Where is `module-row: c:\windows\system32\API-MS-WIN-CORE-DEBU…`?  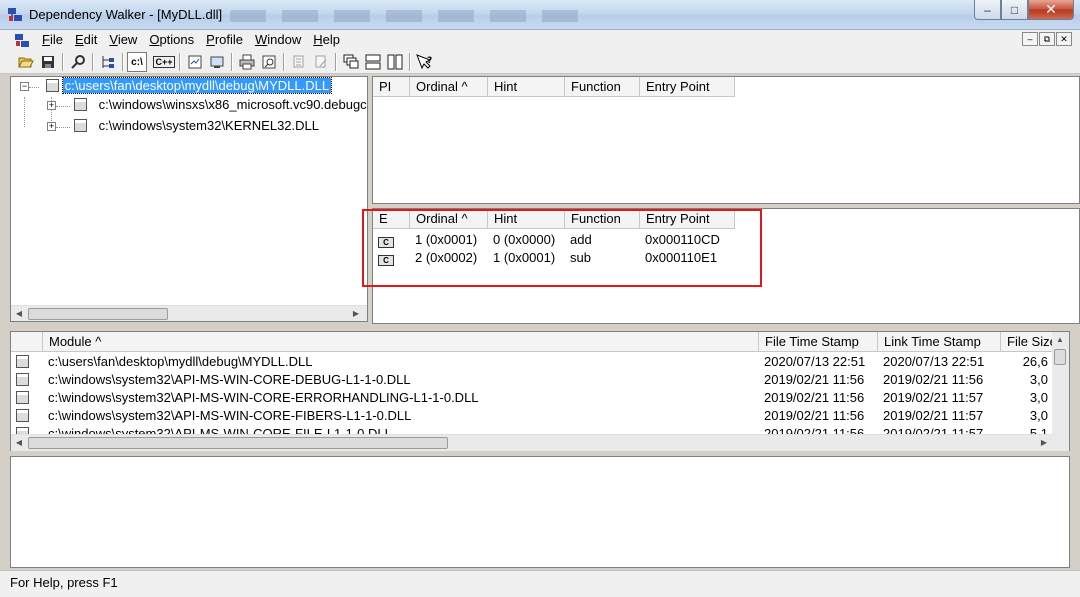 module-row: c:\windows\system32\API-MS-WIN-CORE-DEBU… is located at coordinates (532, 380).